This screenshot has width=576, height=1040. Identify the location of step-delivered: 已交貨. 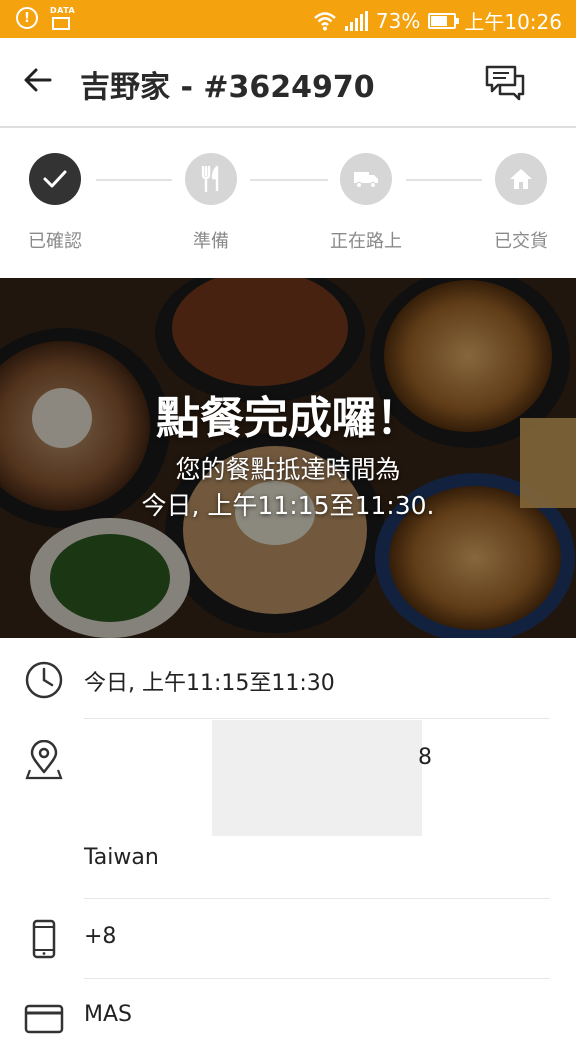
(521, 203).